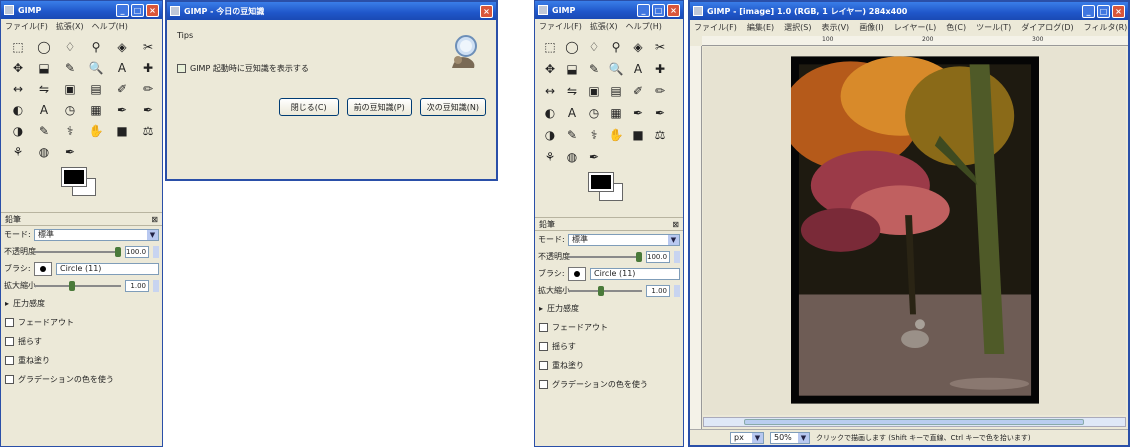 The width and height of the screenshot is (1130, 447). I want to click on show-tips-checkbox, so click(181, 68).